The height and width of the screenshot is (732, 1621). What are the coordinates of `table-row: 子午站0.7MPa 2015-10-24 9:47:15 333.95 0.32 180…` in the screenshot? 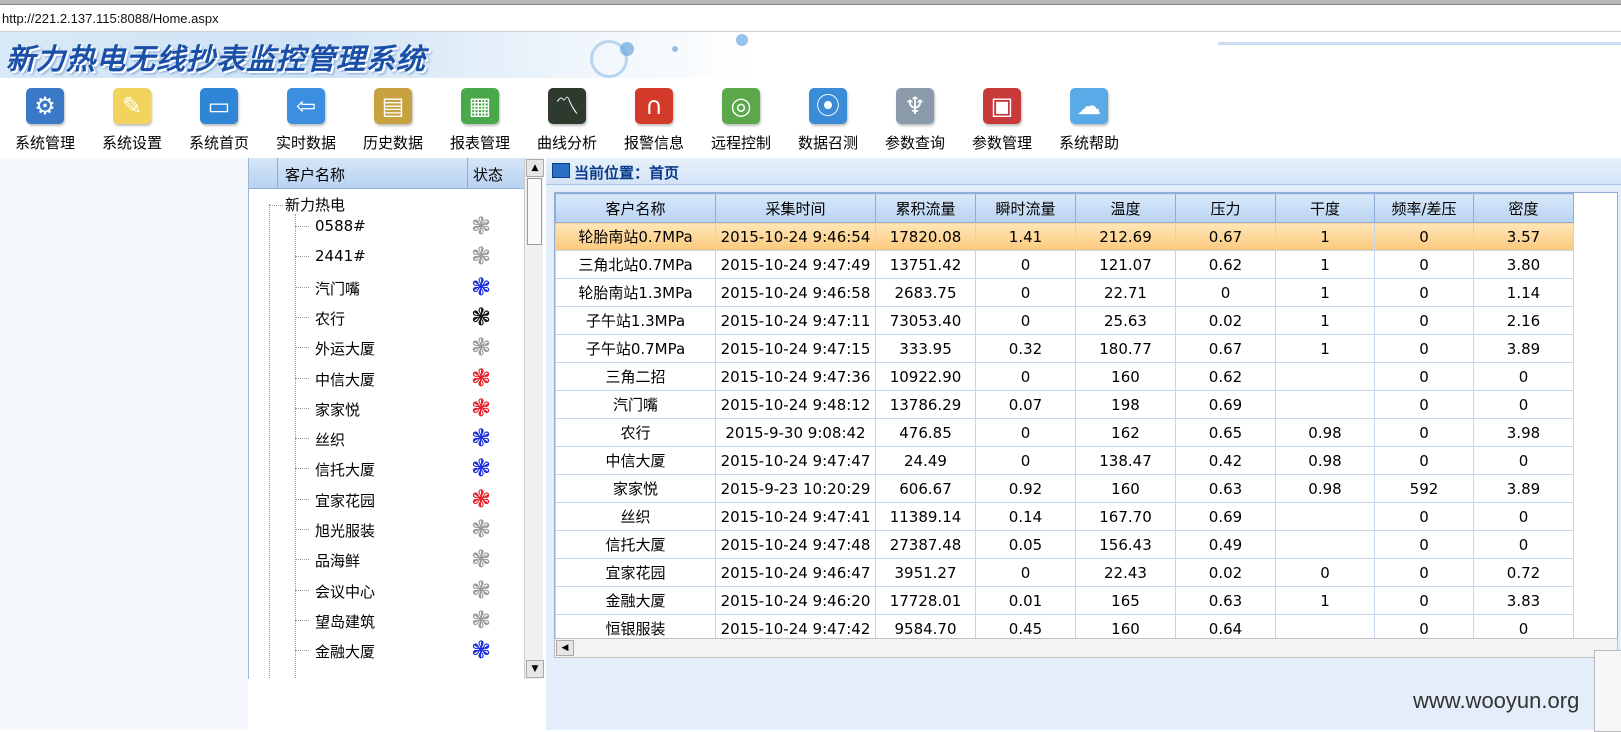 It's located at (1064, 348).